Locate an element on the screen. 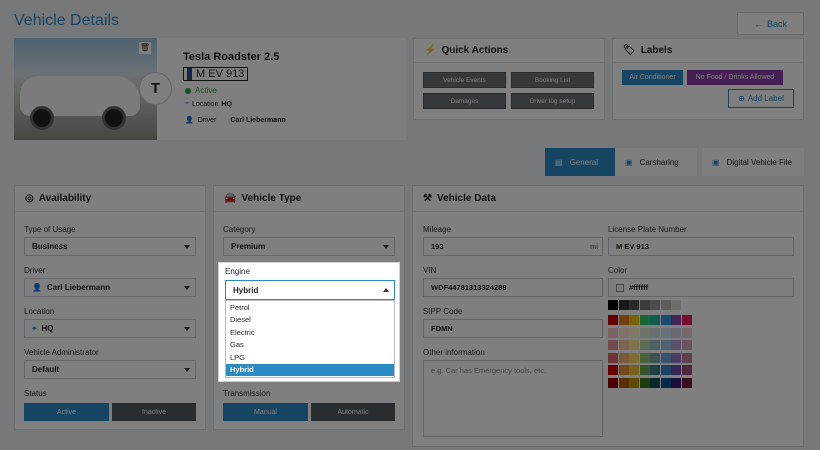 The width and height of the screenshot is (820, 450). engine-option-petrol: Petrol is located at coordinates (310, 307).